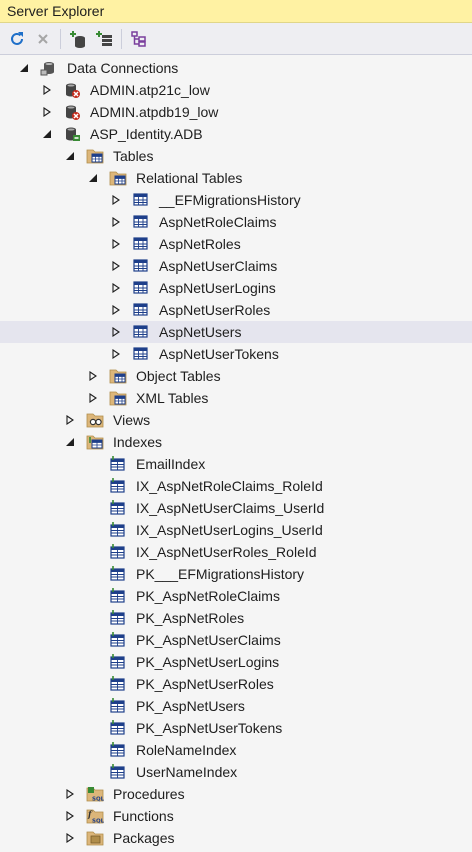  What do you see at coordinates (187, 772) in the screenshot?
I see `tree-node-label: UserNameIndex` at bounding box center [187, 772].